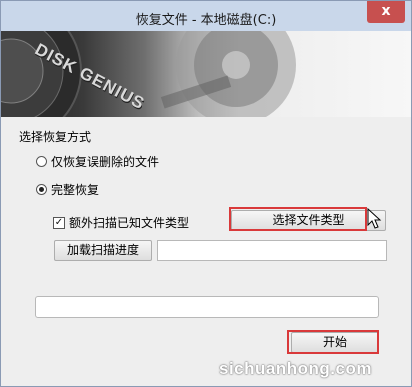 This screenshot has width=412, height=387. Describe the element at coordinates (75, 190) in the screenshot. I see `radio-full-recovery-label: 完整恢复` at that location.